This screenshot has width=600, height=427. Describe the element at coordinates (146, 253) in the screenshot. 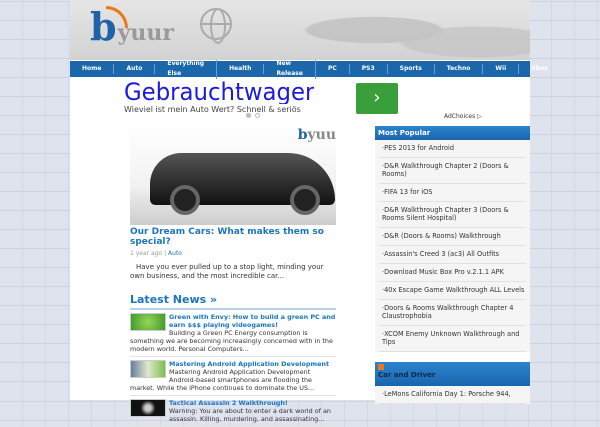

I see `featured-age: 1 year ago` at that location.